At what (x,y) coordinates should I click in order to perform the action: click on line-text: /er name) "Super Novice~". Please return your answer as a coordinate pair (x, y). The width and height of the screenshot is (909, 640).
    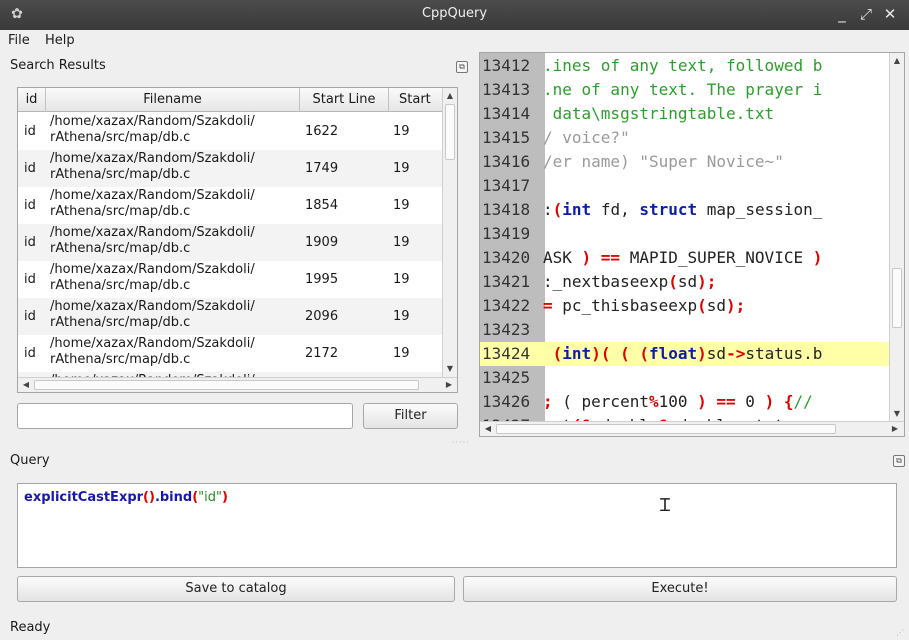
    Looking at the image, I should click on (663, 162).